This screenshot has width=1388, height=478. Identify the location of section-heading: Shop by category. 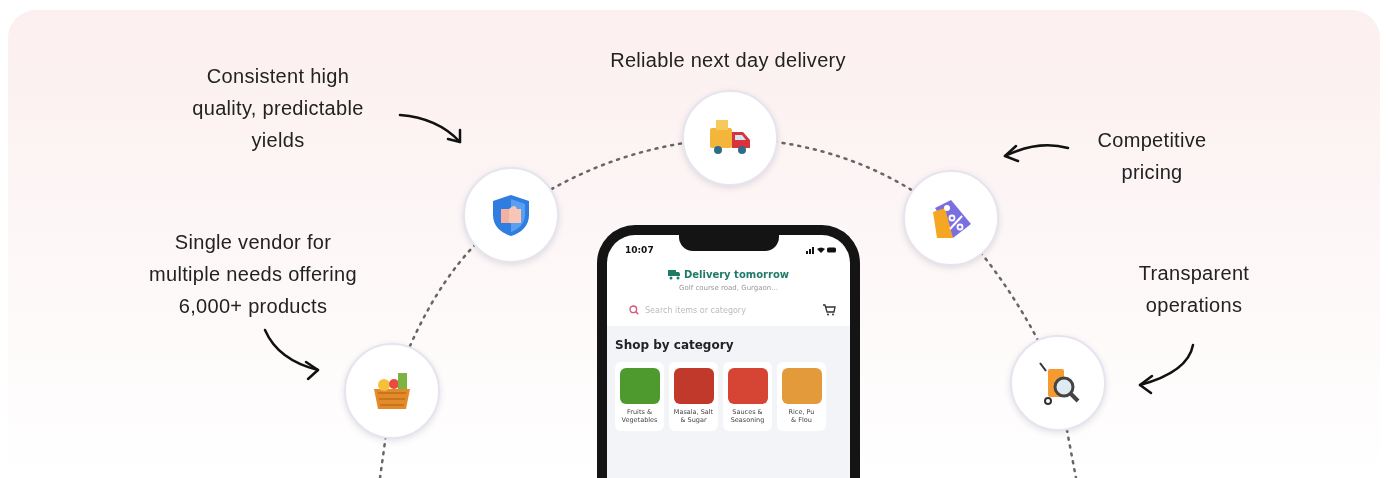
(675, 345).